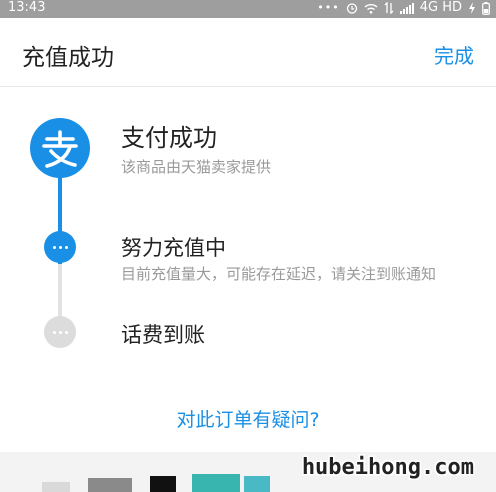 The image size is (496, 492). What do you see at coordinates (60, 148) in the screenshot?
I see `alipay-icon` at bounding box center [60, 148].